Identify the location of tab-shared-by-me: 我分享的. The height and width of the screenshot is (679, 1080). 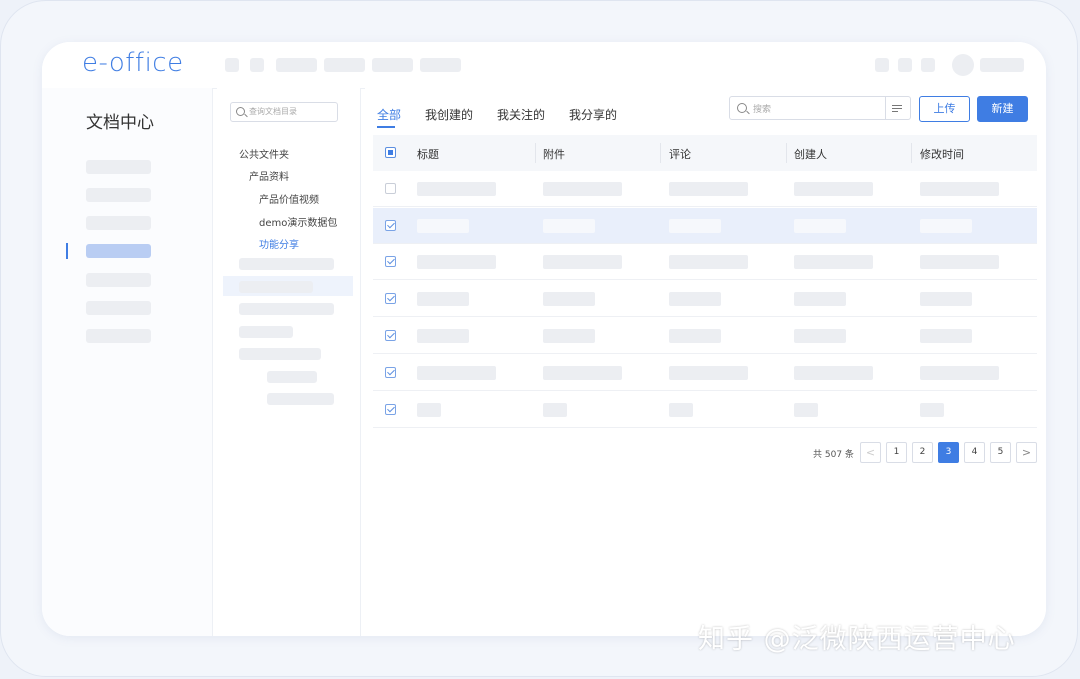
(593, 114).